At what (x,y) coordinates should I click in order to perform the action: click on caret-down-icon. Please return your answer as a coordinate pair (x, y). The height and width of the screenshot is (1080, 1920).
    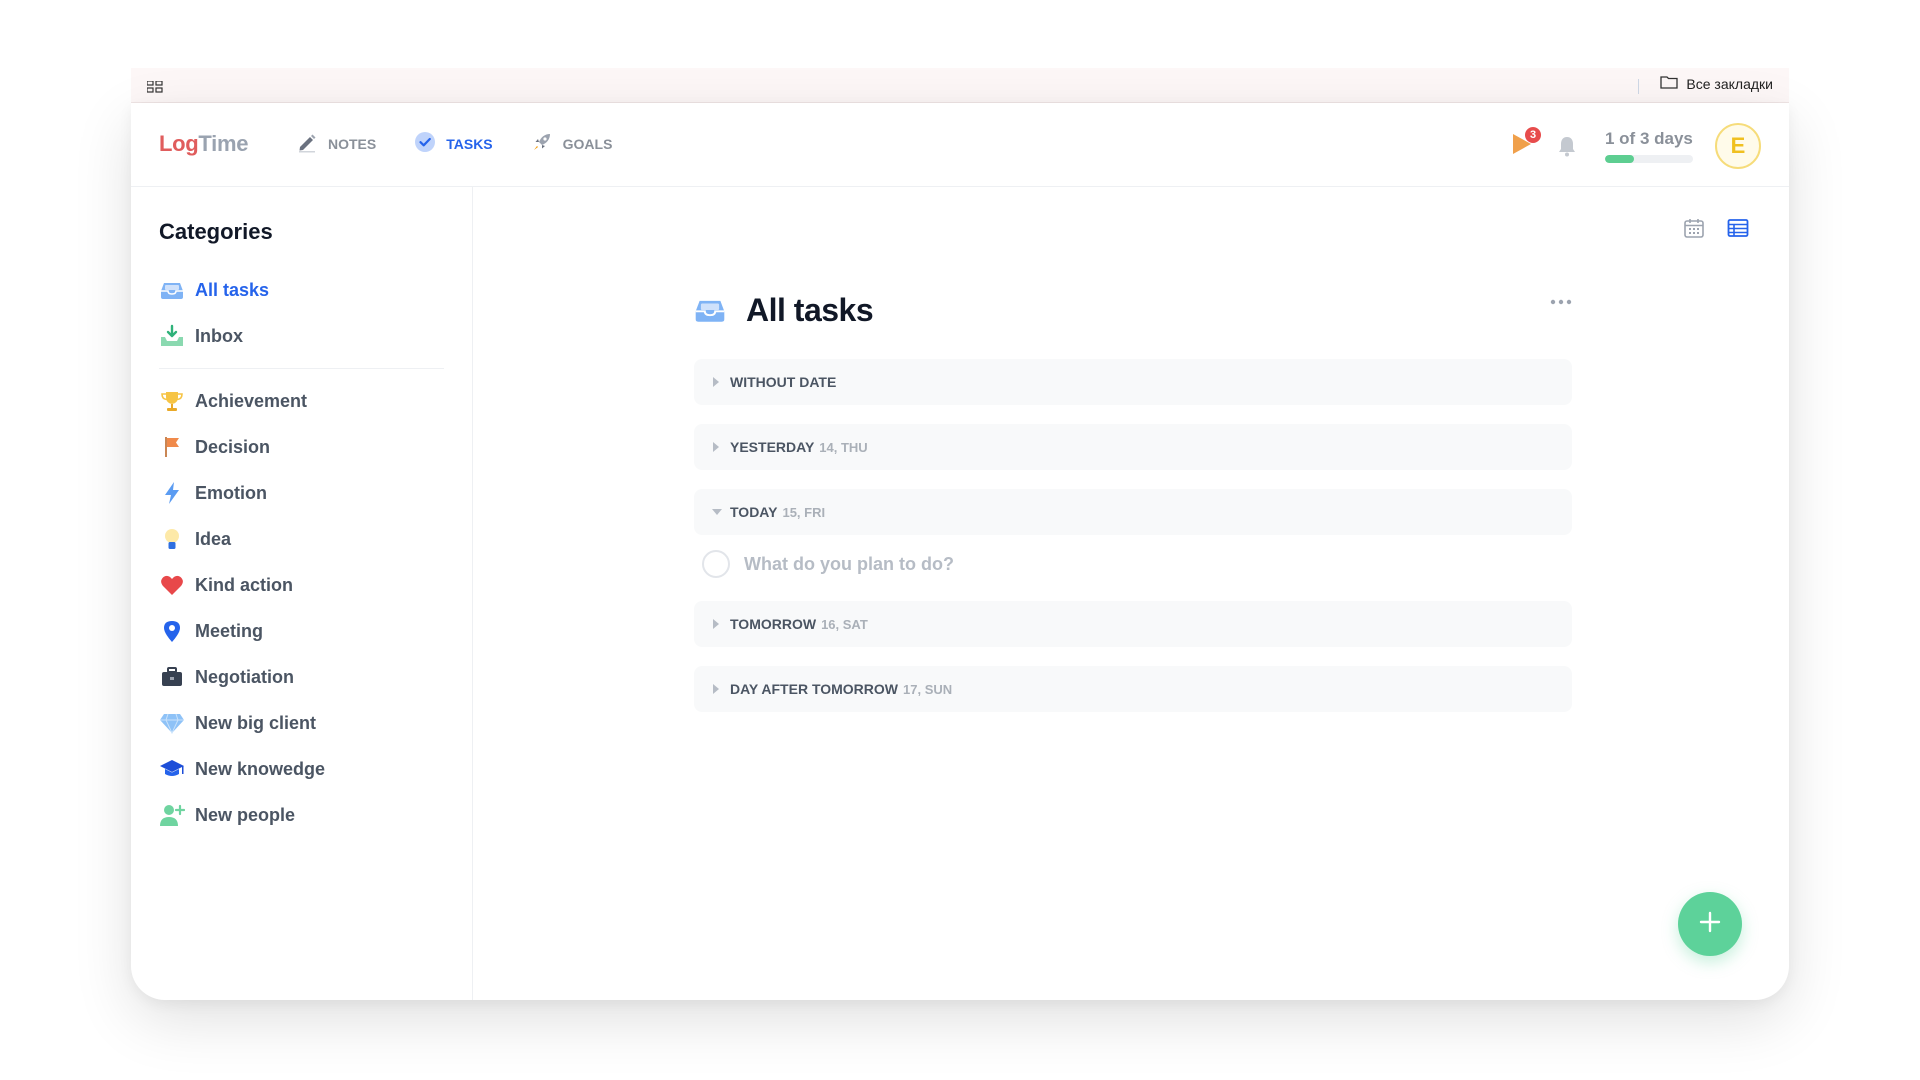
    Looking at the image, I should click on (721, 512).